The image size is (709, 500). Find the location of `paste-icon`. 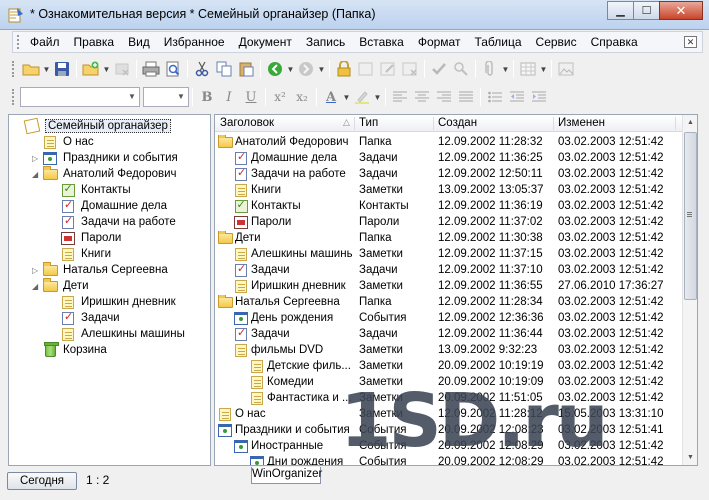

paste-icon is located at coordinates (246, 69).